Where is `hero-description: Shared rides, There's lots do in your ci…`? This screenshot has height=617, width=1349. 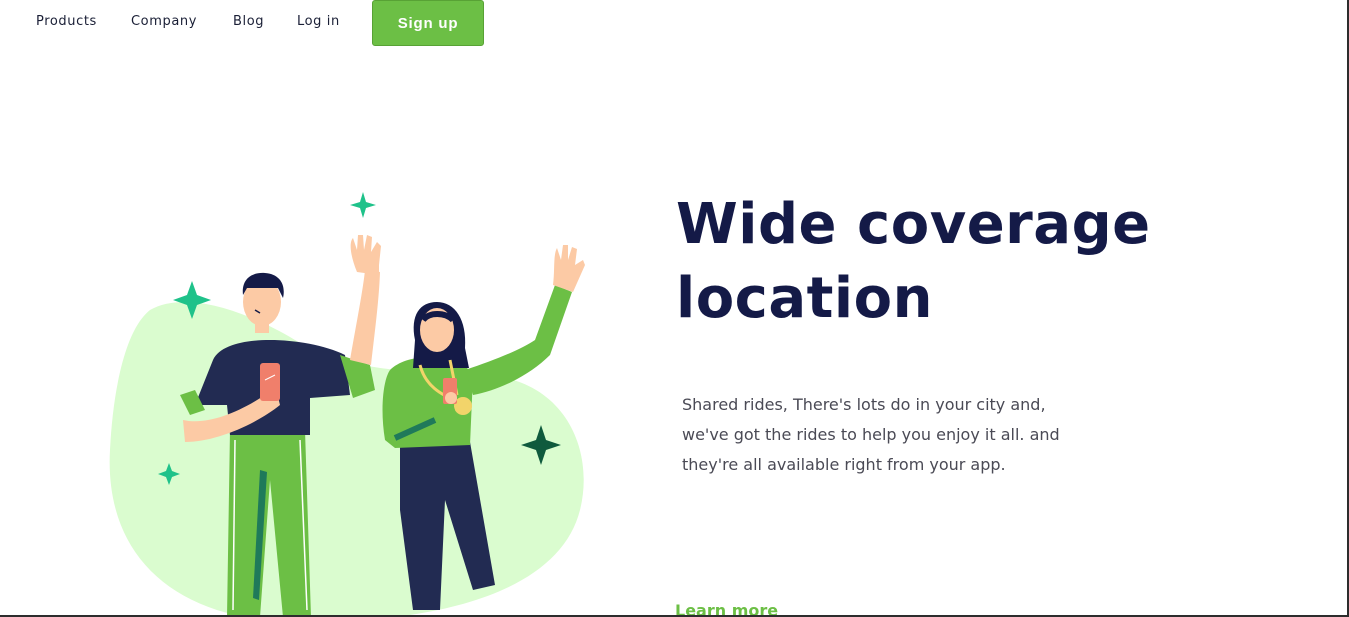 hero-description: Shared rides, There's lots do in your ci… is located at coordinates (892, 435).